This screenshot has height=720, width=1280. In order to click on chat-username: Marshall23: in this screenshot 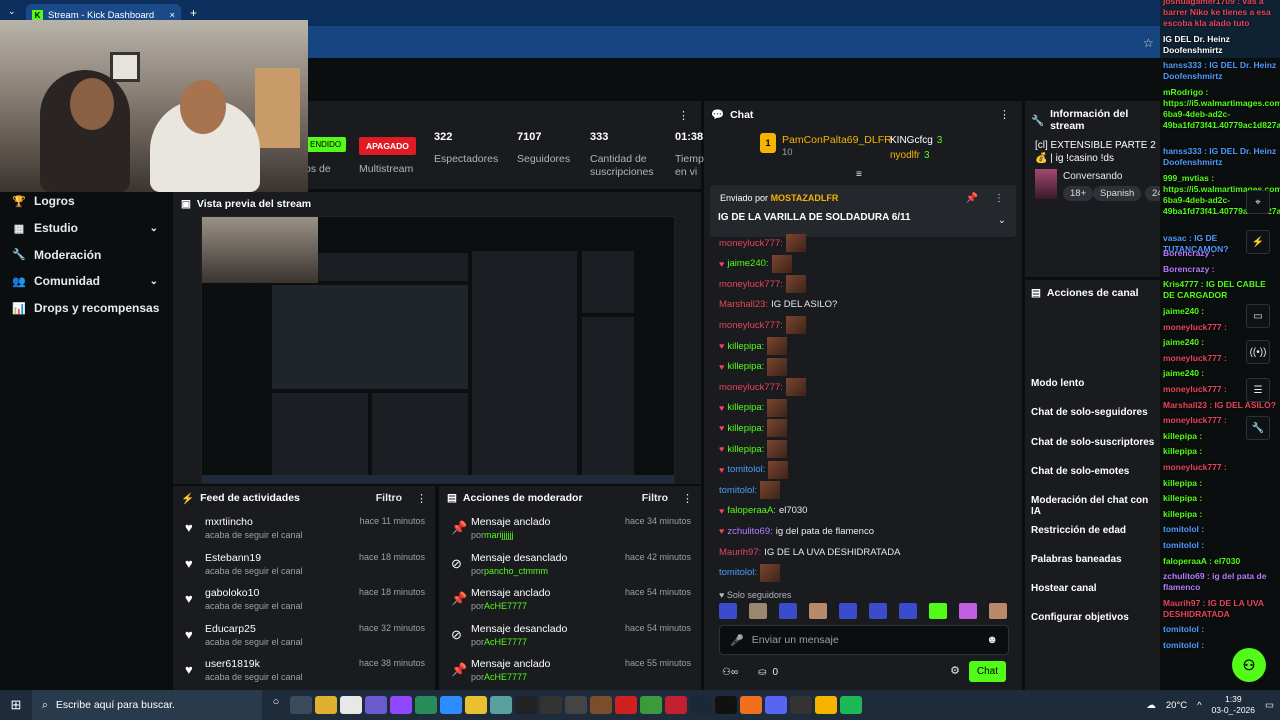, I will do `click(743, 304)`.